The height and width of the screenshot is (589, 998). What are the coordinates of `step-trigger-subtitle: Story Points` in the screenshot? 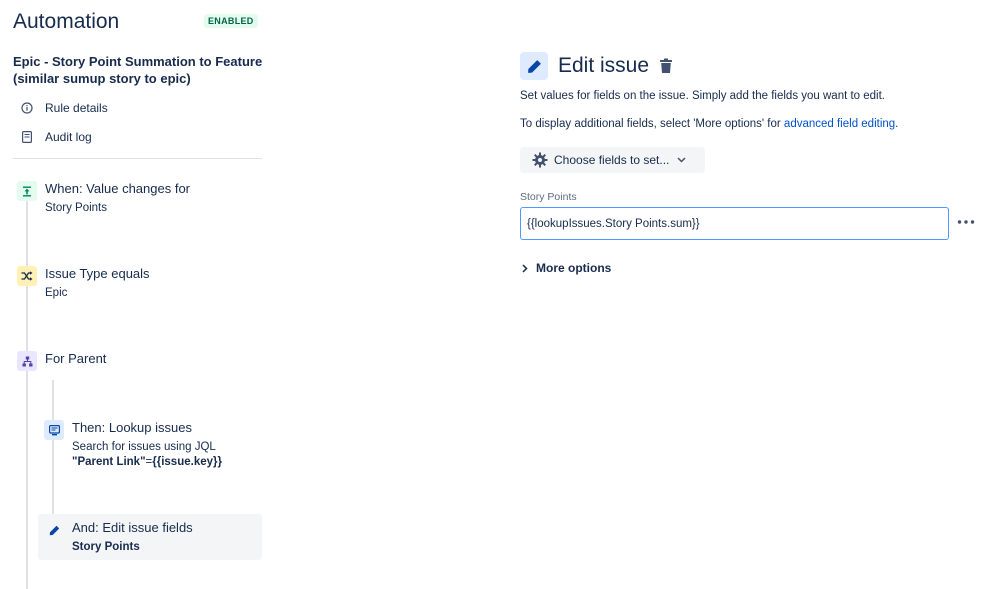 It's located at (76, 208).